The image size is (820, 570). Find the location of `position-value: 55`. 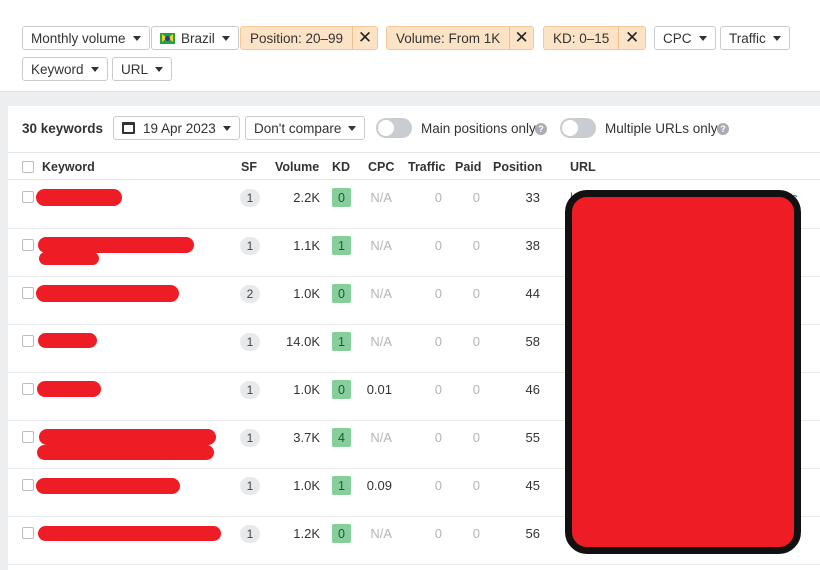

position-value: 55 is located at coordinates (532, 437).